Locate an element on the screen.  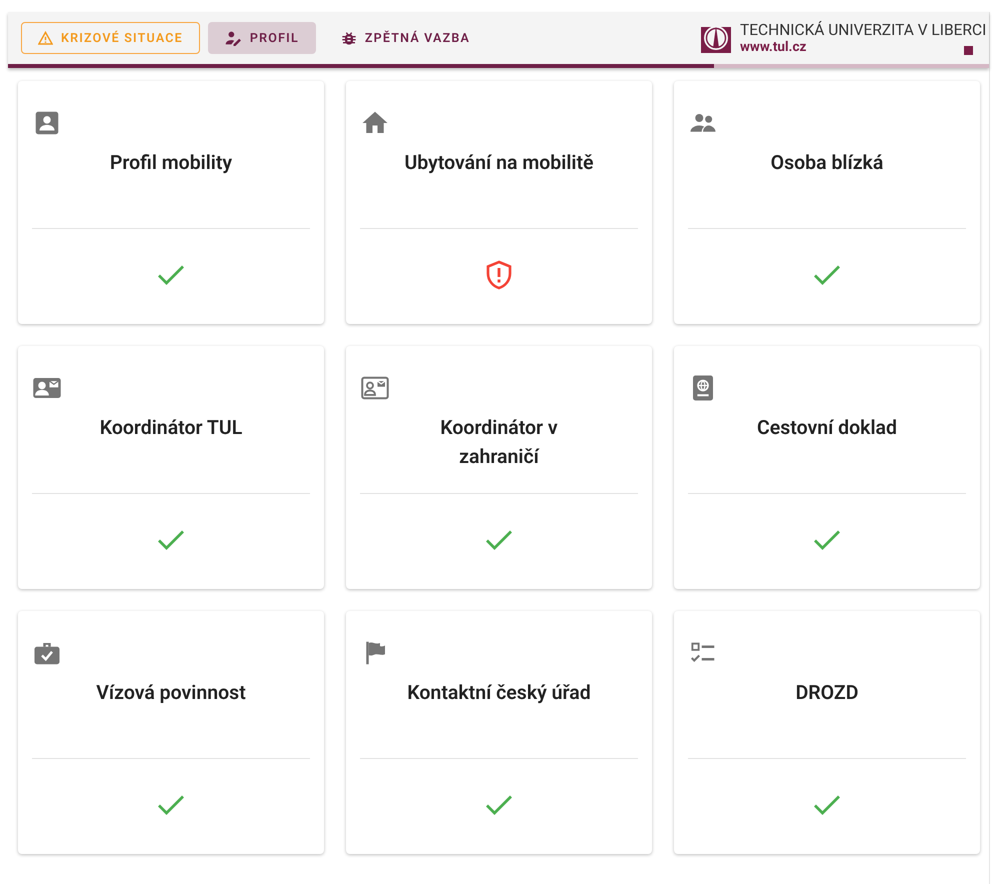
mobility-card: Osoba blízká is located at coordinates (827, 202).